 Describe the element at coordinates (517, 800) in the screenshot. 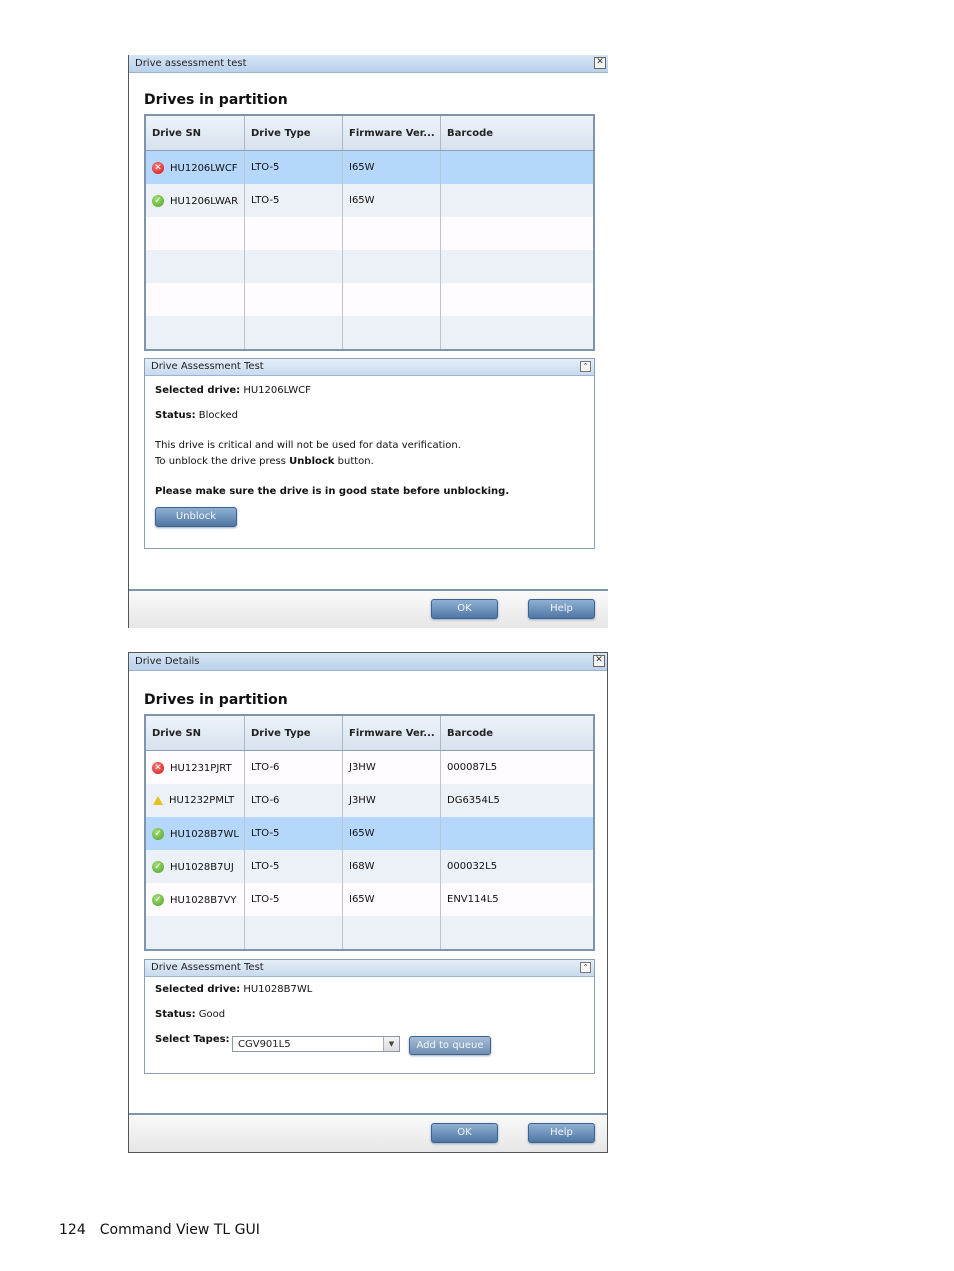

I see `barcode-cell: DG6354L5` at that location.